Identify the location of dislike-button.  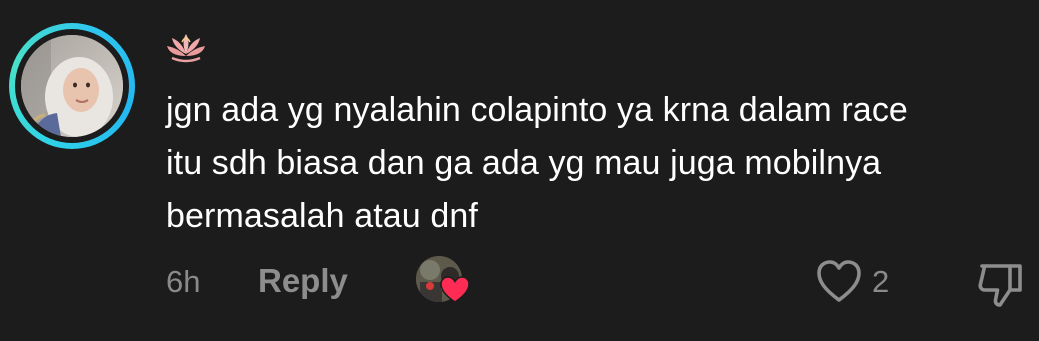
(1001, 283).